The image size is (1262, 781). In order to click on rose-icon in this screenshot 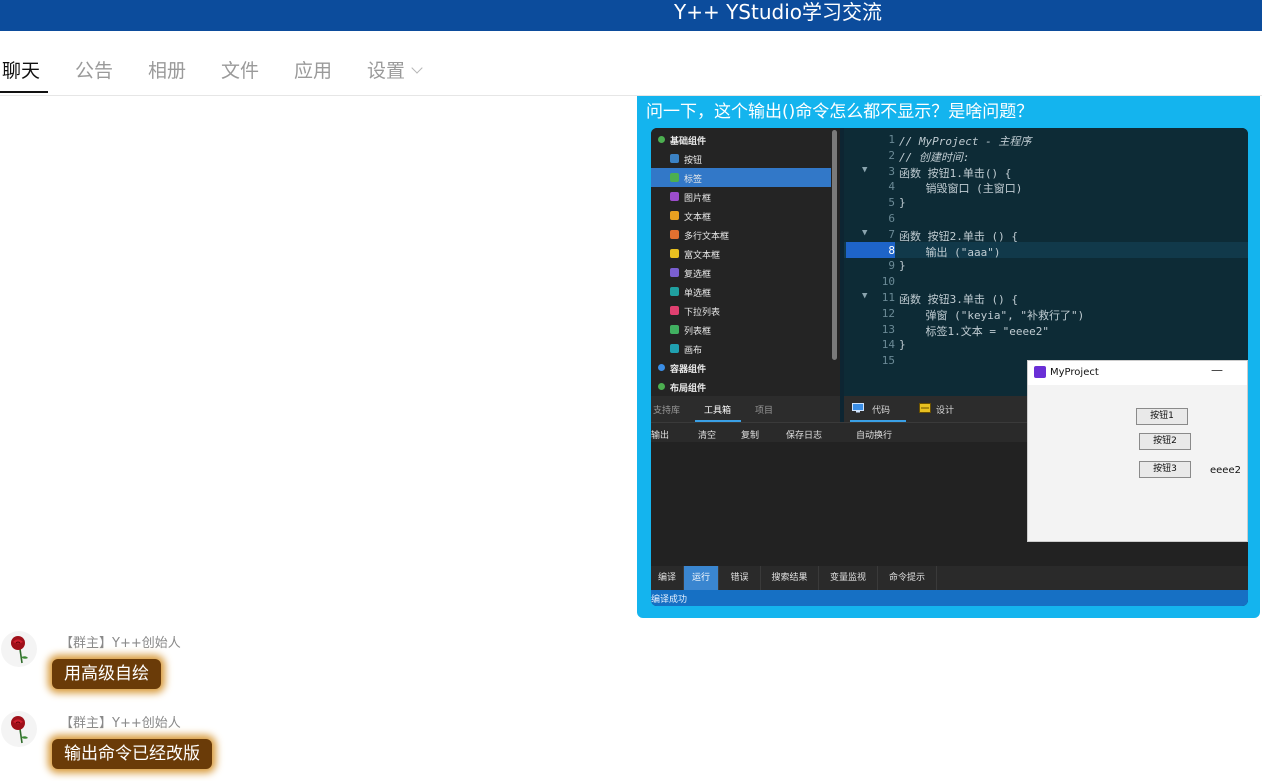, I will do `click(19, 650)`.